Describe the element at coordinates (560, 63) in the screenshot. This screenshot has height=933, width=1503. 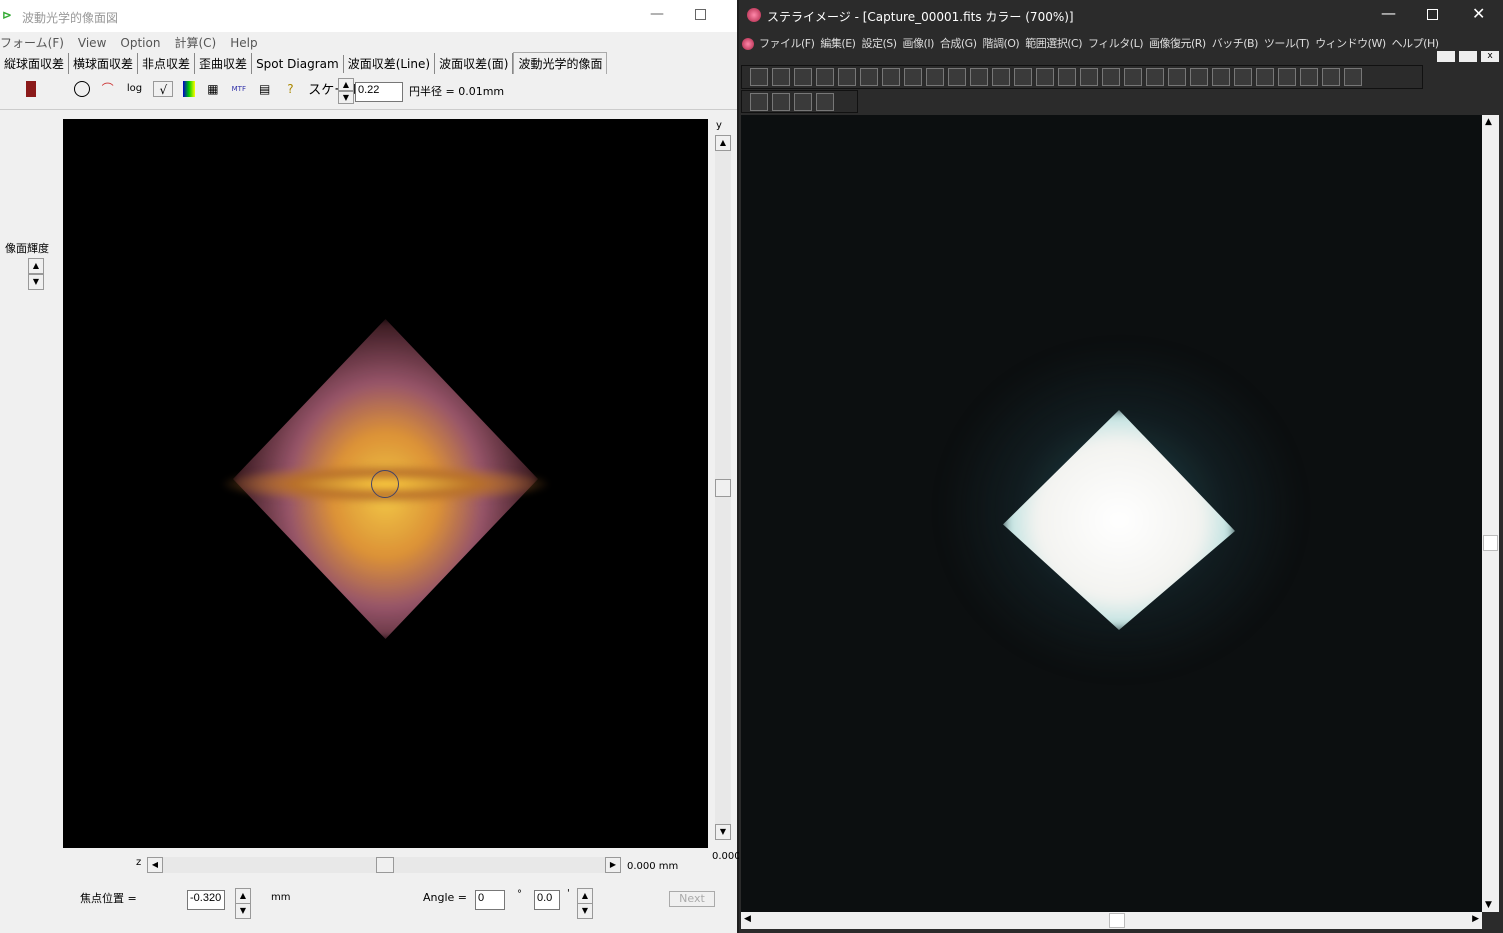
I see `tab-wave-optical-image: 波動光学的像面` at that location.